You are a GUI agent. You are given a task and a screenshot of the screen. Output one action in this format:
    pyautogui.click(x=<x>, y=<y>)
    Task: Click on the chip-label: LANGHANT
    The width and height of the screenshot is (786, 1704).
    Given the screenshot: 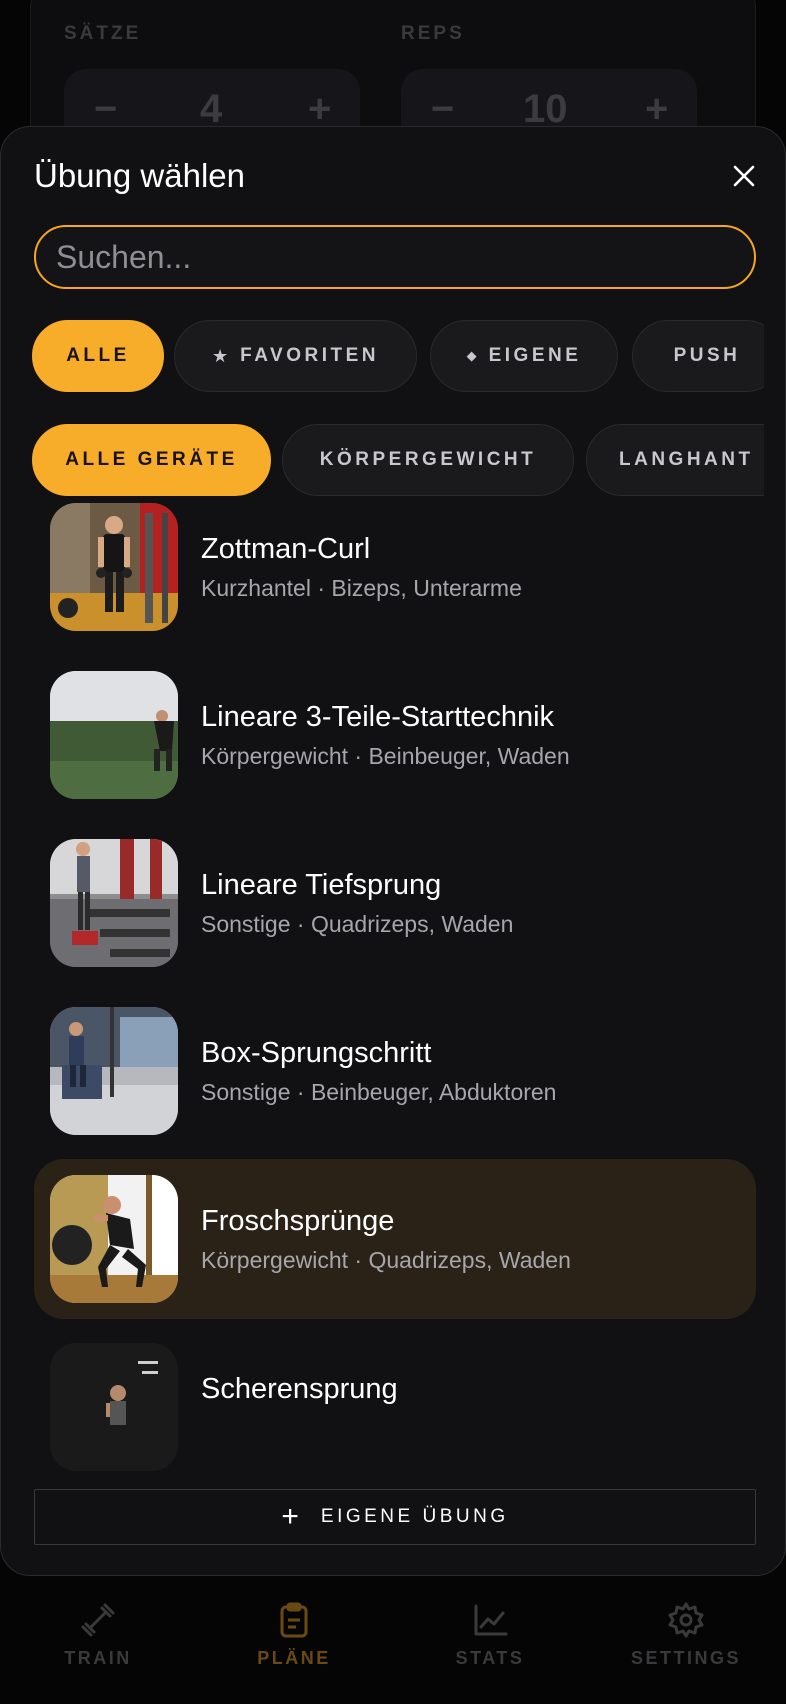 What is the action you would take?
    pyautogui.click(x=686, y=459)
    